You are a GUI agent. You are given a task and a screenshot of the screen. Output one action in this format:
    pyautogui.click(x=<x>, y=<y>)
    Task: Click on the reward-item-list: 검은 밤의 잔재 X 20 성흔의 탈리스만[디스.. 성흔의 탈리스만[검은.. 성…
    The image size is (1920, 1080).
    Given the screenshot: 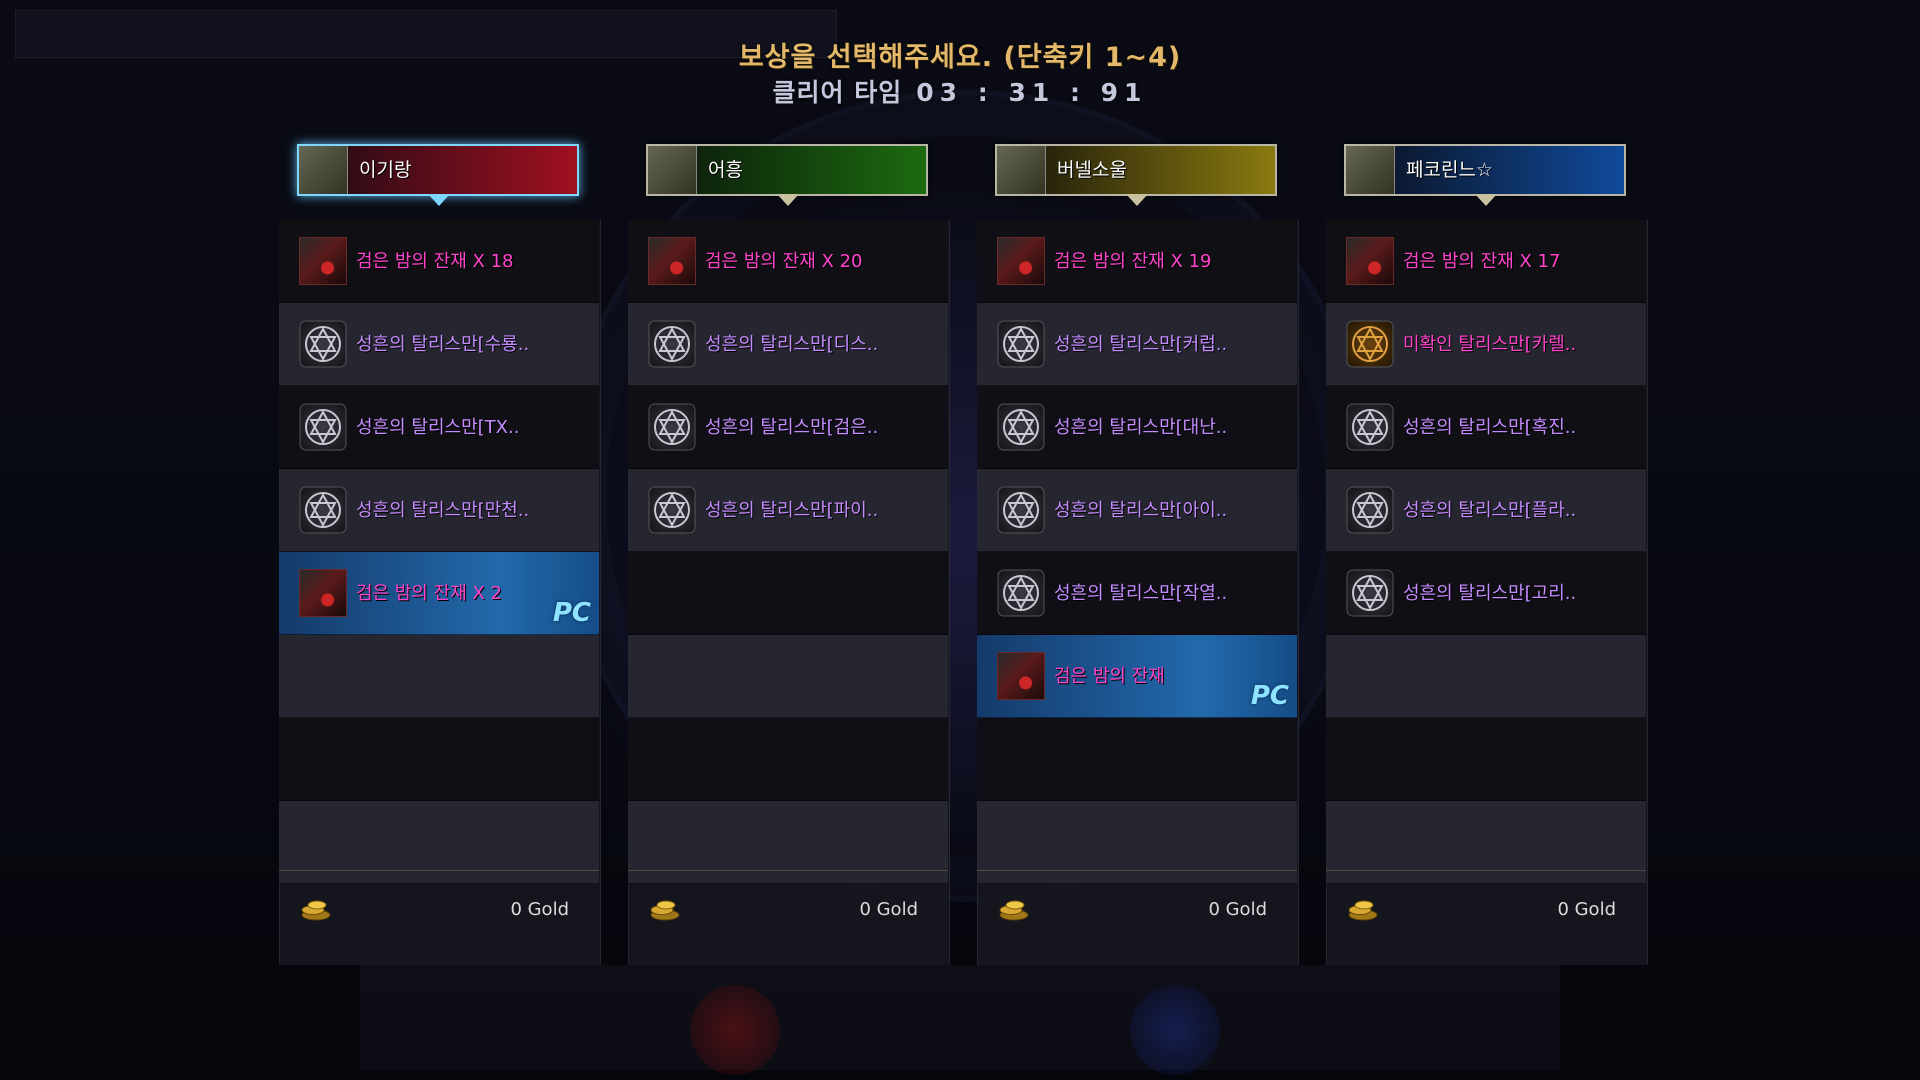 What is the action you would take?
    pyautogui.click(x=788, y=552)
    